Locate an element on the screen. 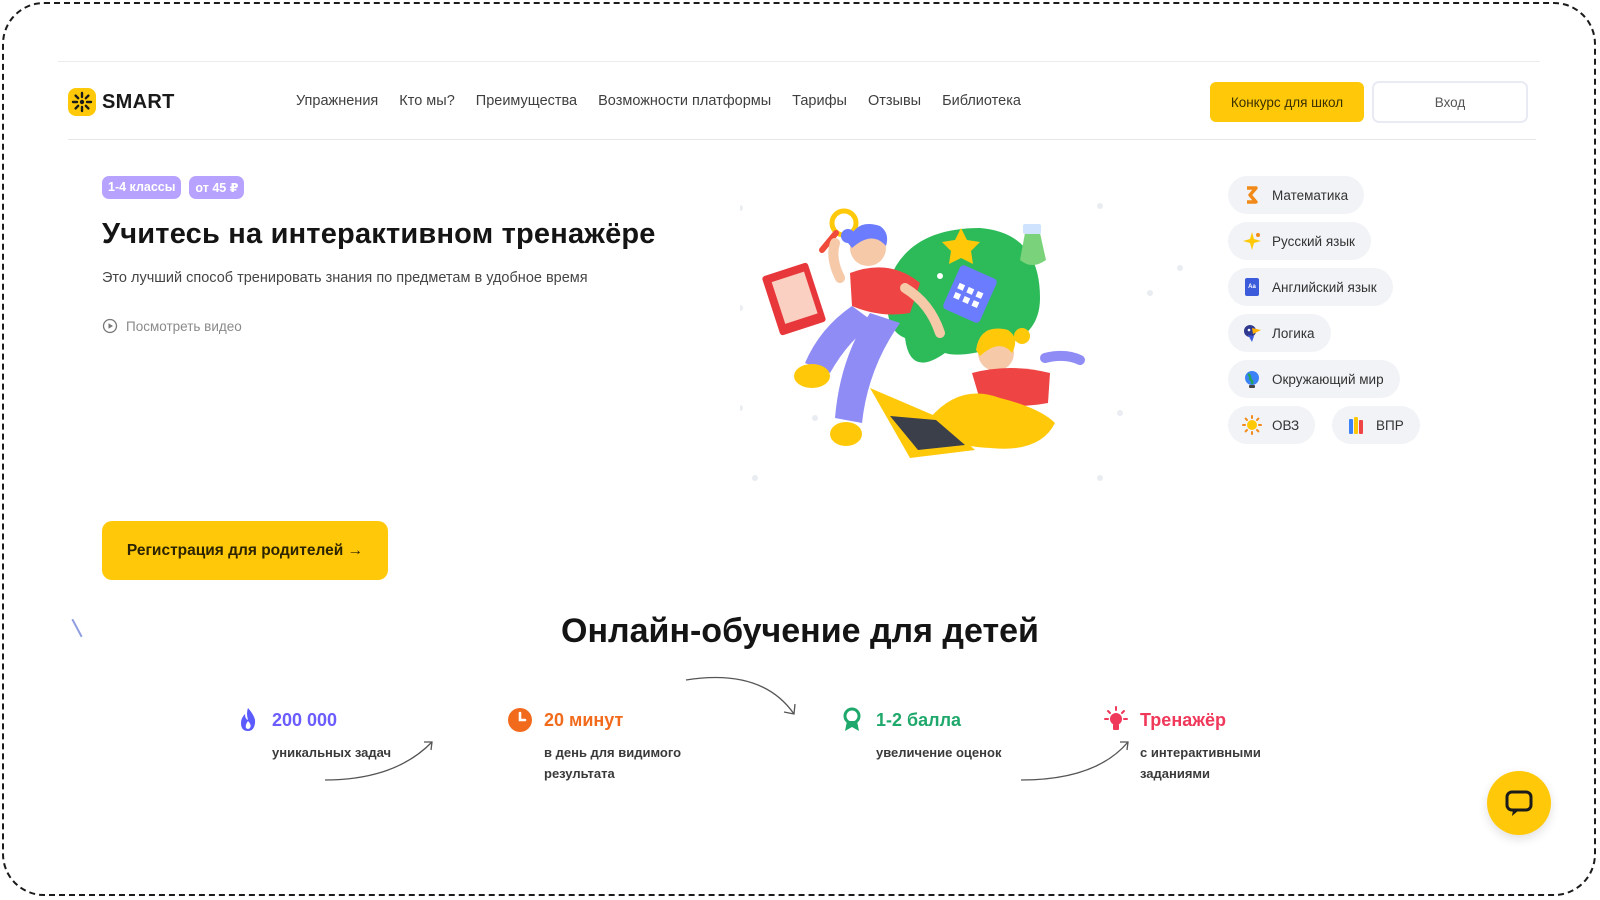  subject-vpr: ВПР is located at coordinates (1376, 425).